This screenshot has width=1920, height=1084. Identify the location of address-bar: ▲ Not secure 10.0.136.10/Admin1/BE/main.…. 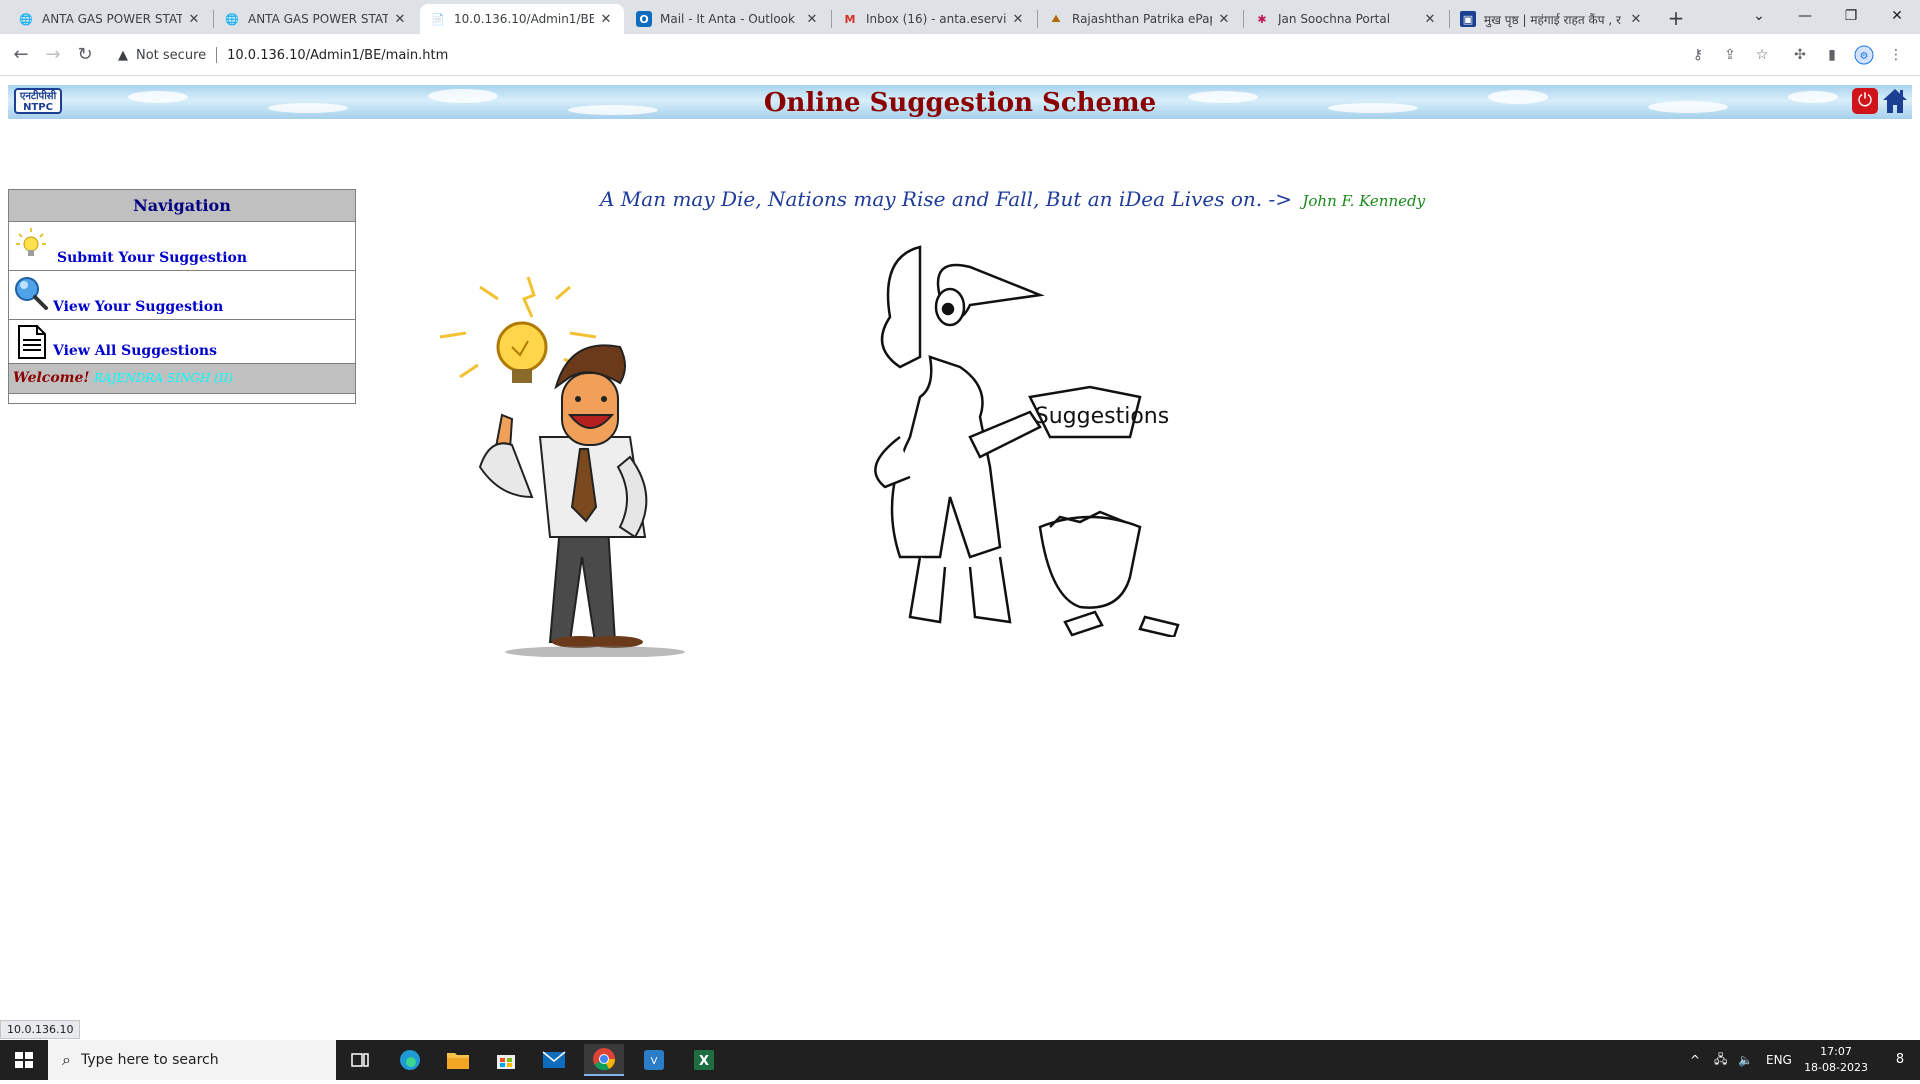
(940, 55).